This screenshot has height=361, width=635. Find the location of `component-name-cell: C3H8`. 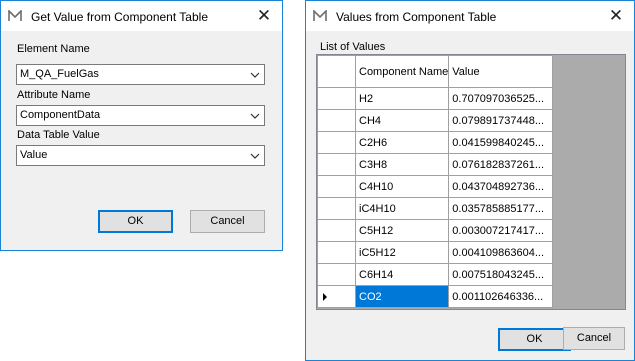

component-name-cell: C3H8 is located at coordinates (402, 164).